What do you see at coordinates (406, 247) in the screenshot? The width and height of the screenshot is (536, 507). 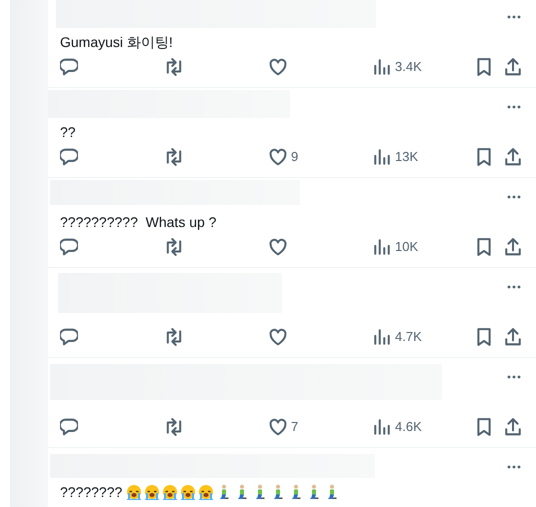 I see `view-count: 10K` at bounding box center [406, 247].